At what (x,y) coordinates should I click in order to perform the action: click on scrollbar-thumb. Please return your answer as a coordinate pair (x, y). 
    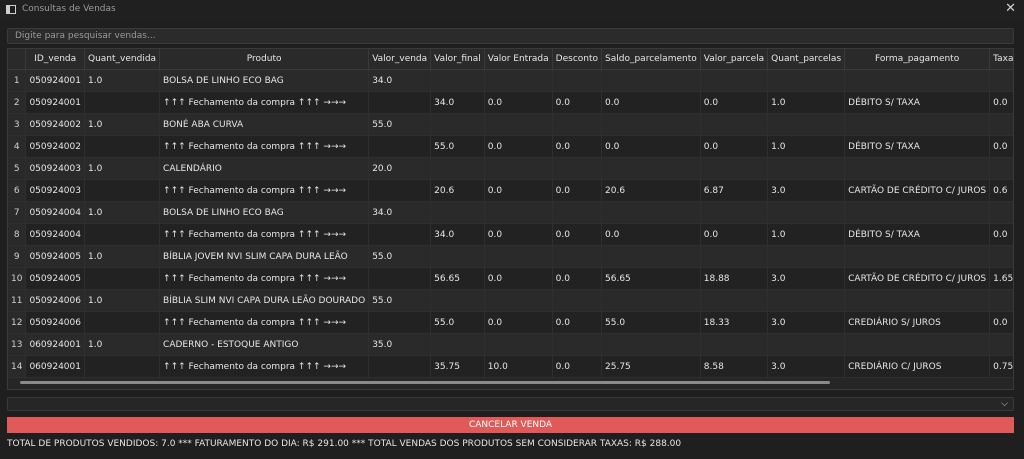
    Looking at the image, I should click on (425, 382).